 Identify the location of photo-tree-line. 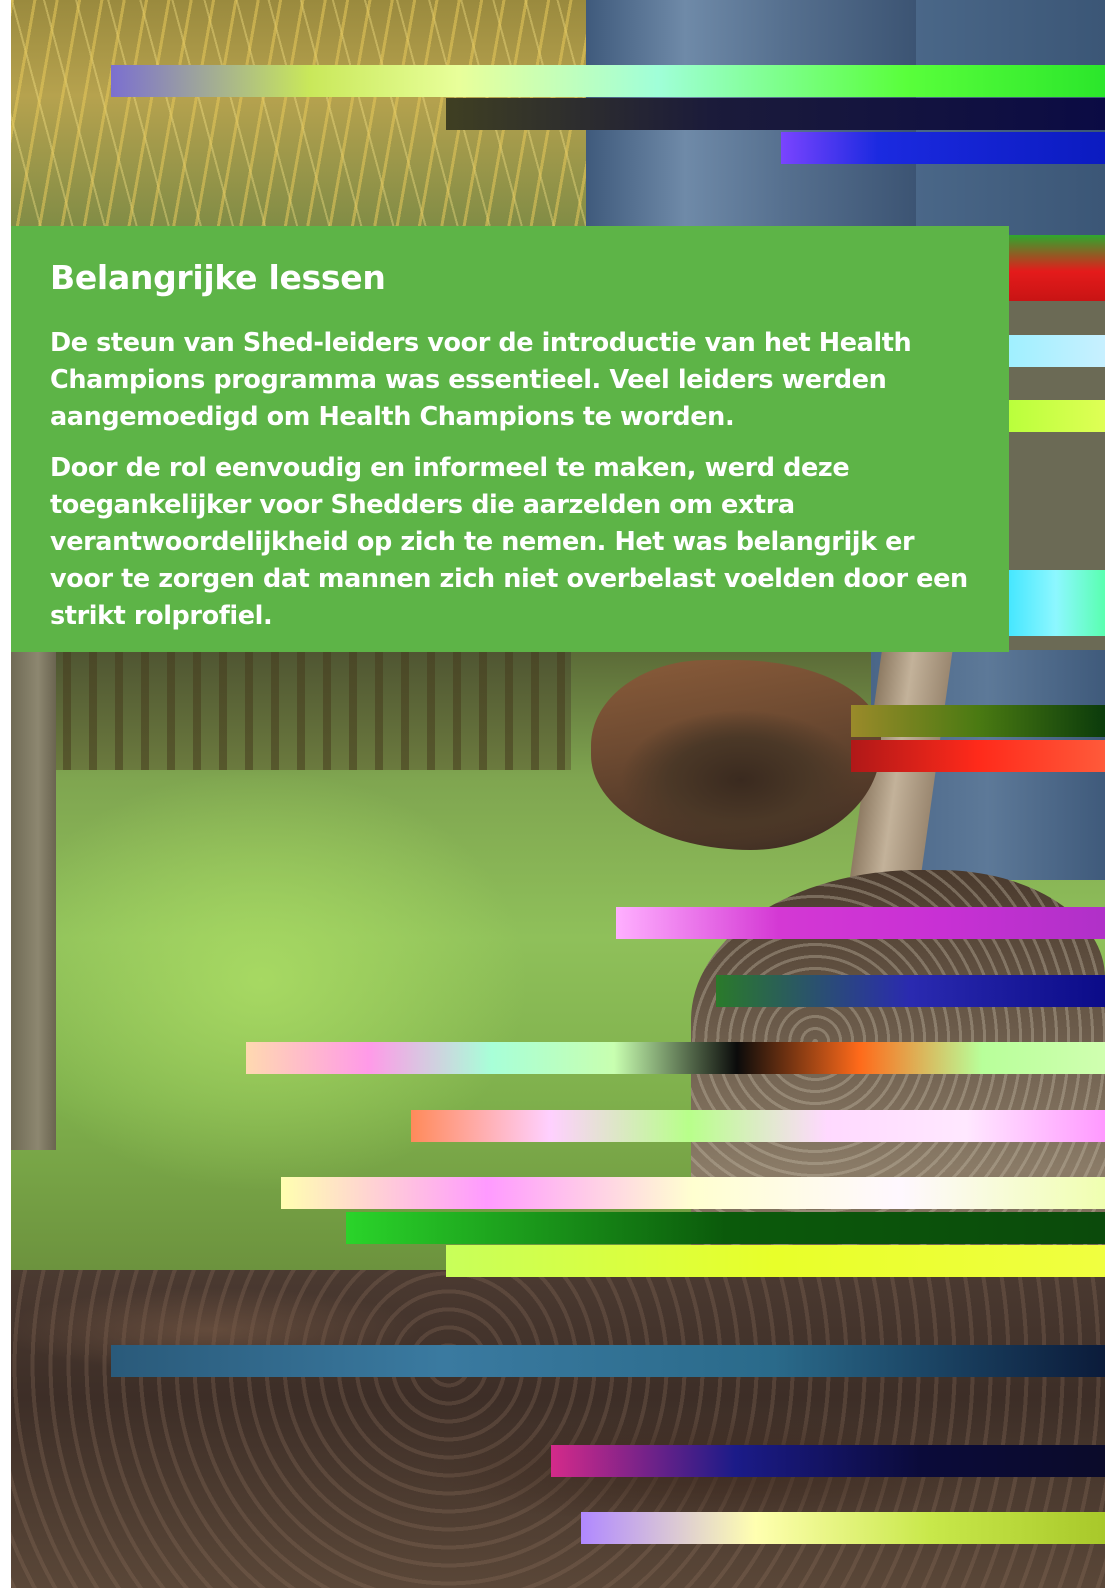
(291, 710).